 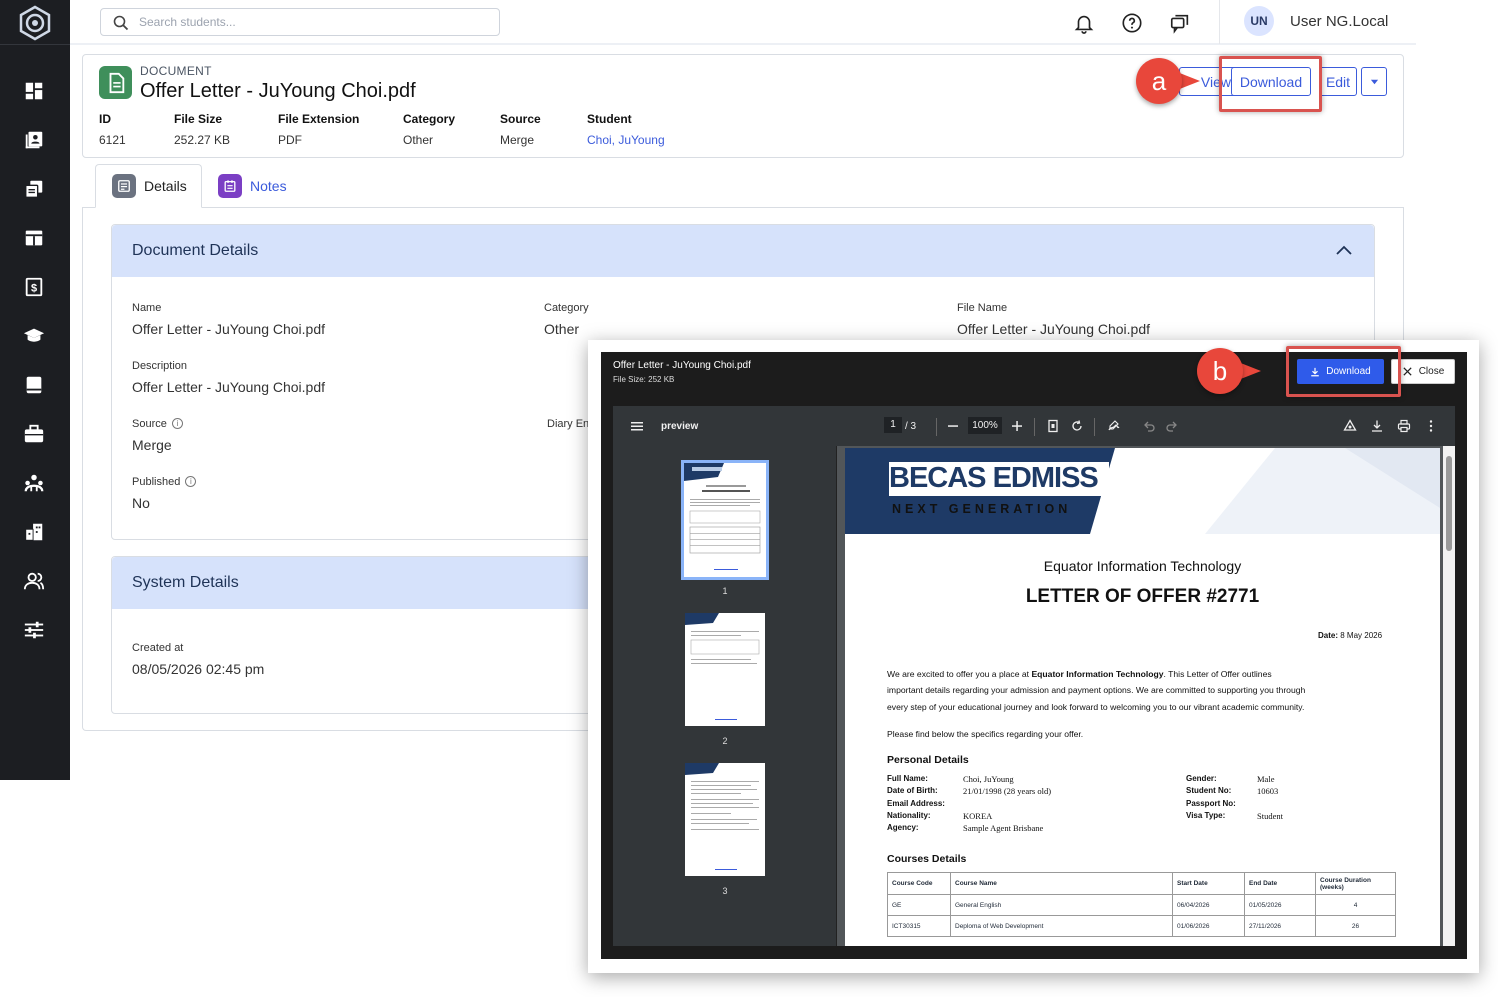 What do you see at coordinates (1053, 426) in the screenshot?
I see `fit-page-icon` at bounding box center [1053, 426].